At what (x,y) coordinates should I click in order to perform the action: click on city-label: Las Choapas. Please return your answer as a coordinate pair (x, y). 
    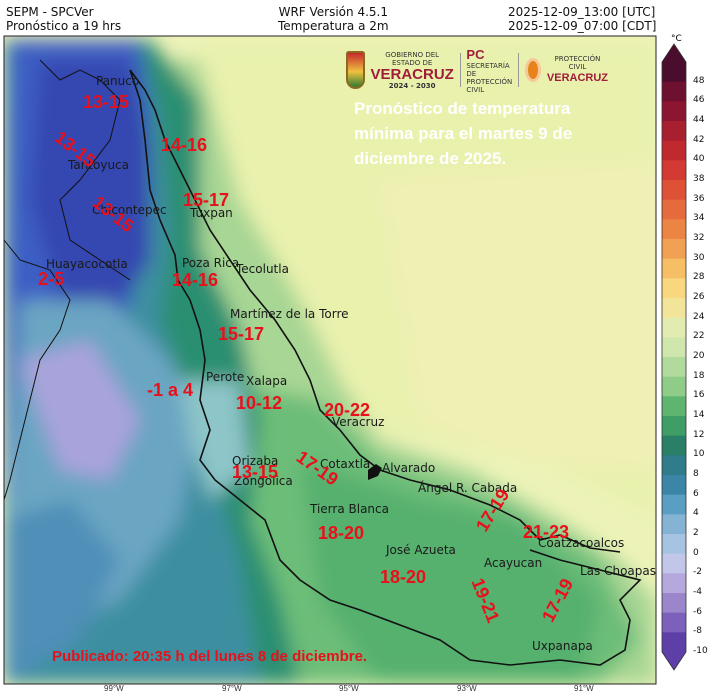
    Looking at the image, I should click on (618, 571).